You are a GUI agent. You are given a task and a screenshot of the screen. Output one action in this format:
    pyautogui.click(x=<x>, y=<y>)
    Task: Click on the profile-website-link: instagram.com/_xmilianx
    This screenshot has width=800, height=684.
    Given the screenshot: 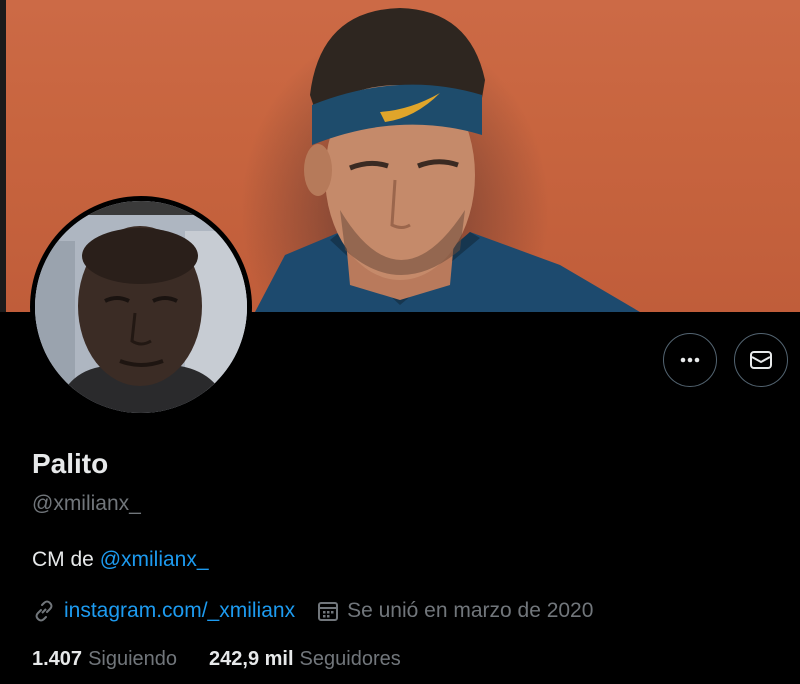 What is the action you would take?
    pyautogui.click(x=179, y=611)
    